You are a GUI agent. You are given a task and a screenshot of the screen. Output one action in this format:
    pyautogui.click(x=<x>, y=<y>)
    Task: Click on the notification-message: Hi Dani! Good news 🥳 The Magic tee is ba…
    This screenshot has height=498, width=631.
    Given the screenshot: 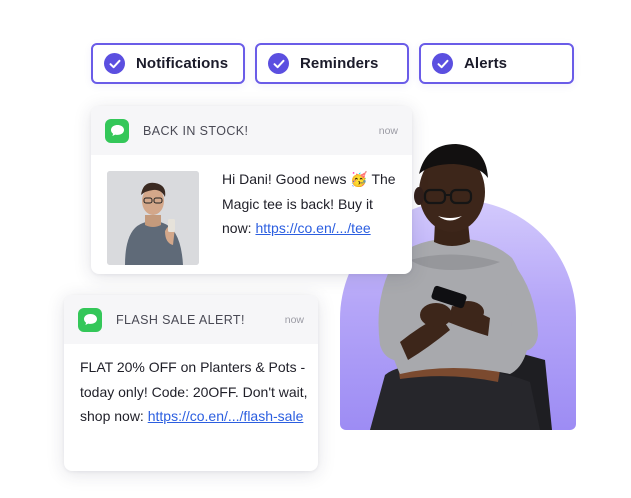 What is the action you would take?
    pyautogui.click(x=312, y=204)
    